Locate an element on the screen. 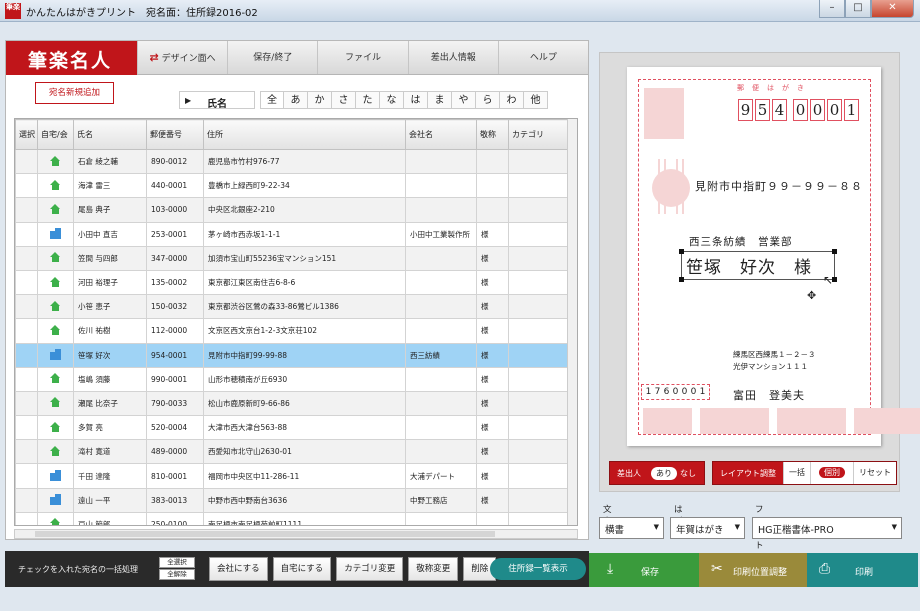 Image resolution: width=920 pixels, height=611 pixels. minimize-button: – is located at coordinates (832, 9).